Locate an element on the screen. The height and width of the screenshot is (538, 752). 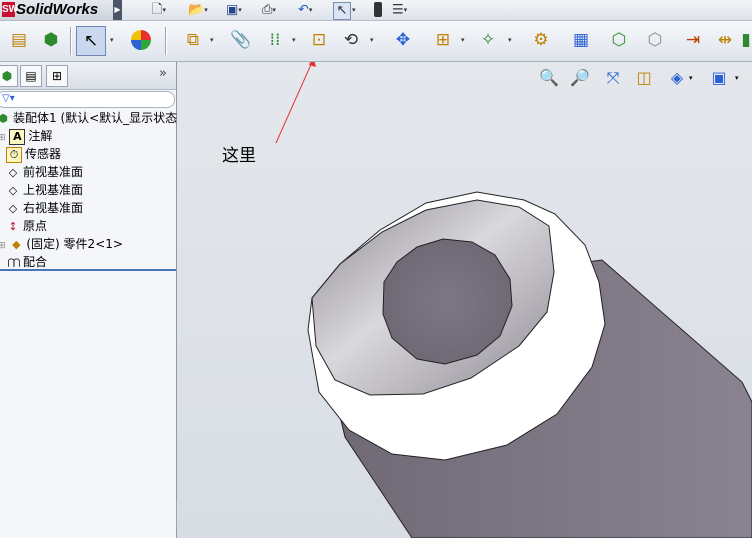
show-hidden-dropdown-icon: ▾ is located at coordinates (463, 40).